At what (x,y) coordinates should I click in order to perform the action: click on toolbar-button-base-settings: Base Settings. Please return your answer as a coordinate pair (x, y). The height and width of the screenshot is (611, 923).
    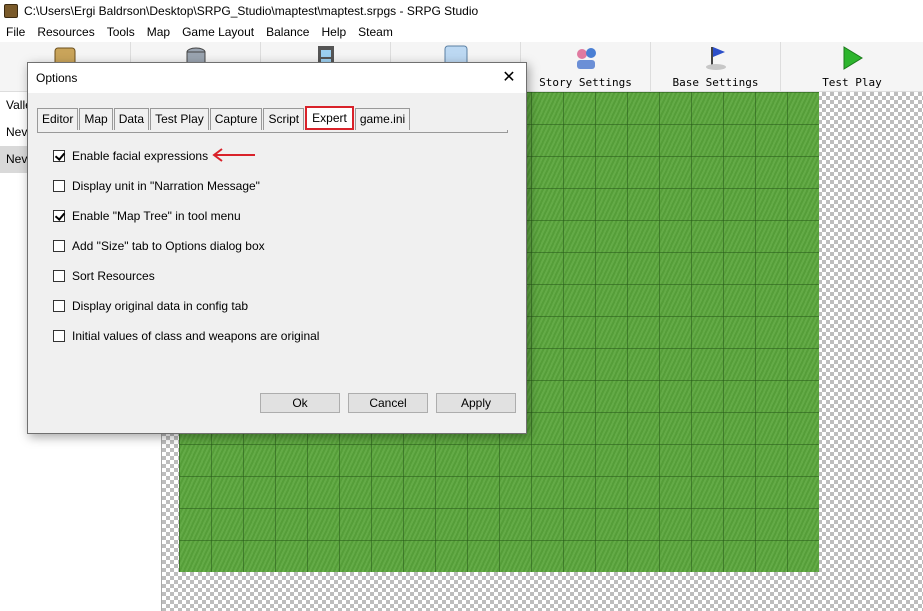
    Looking at the image, I should click on (715, 67).